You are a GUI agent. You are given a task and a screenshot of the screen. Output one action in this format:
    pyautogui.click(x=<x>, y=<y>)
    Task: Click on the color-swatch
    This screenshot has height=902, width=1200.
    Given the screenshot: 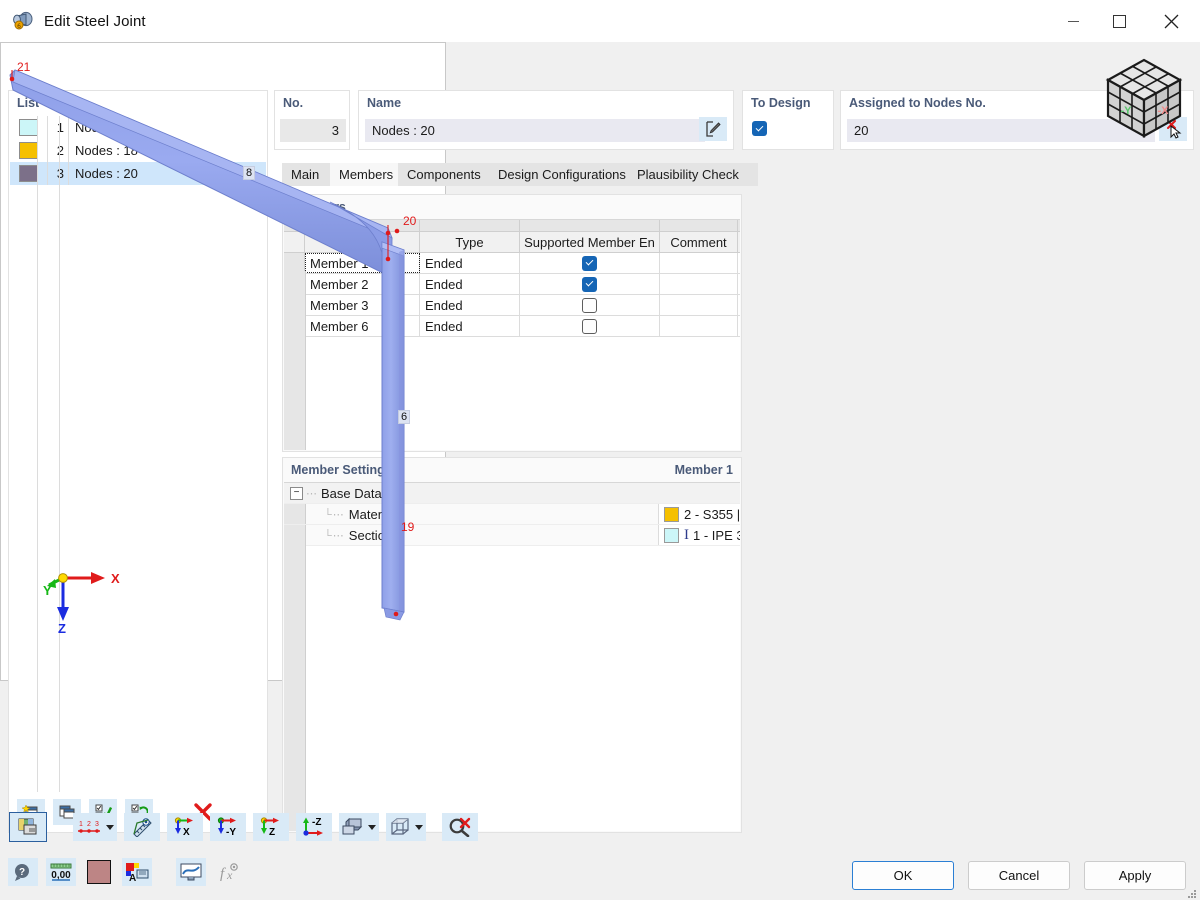 What is the action you would take?
    pyautogui.click(x=99, y=872)
    